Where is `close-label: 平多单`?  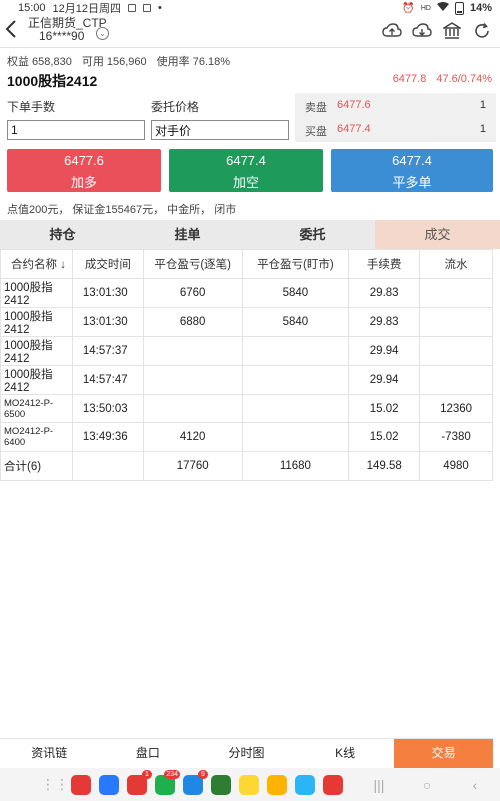
close-label: 平多单 is located at coordinates (412, 182).